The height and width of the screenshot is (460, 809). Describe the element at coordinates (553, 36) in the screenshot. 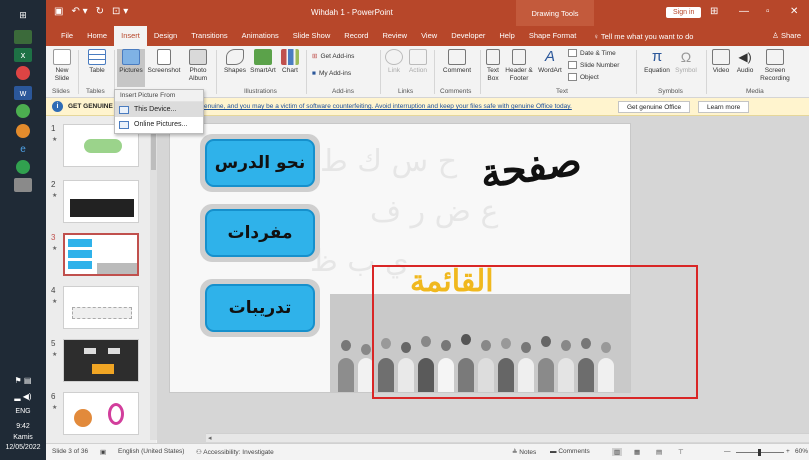

I see `tab-shape-format: Shape Format` at that location.